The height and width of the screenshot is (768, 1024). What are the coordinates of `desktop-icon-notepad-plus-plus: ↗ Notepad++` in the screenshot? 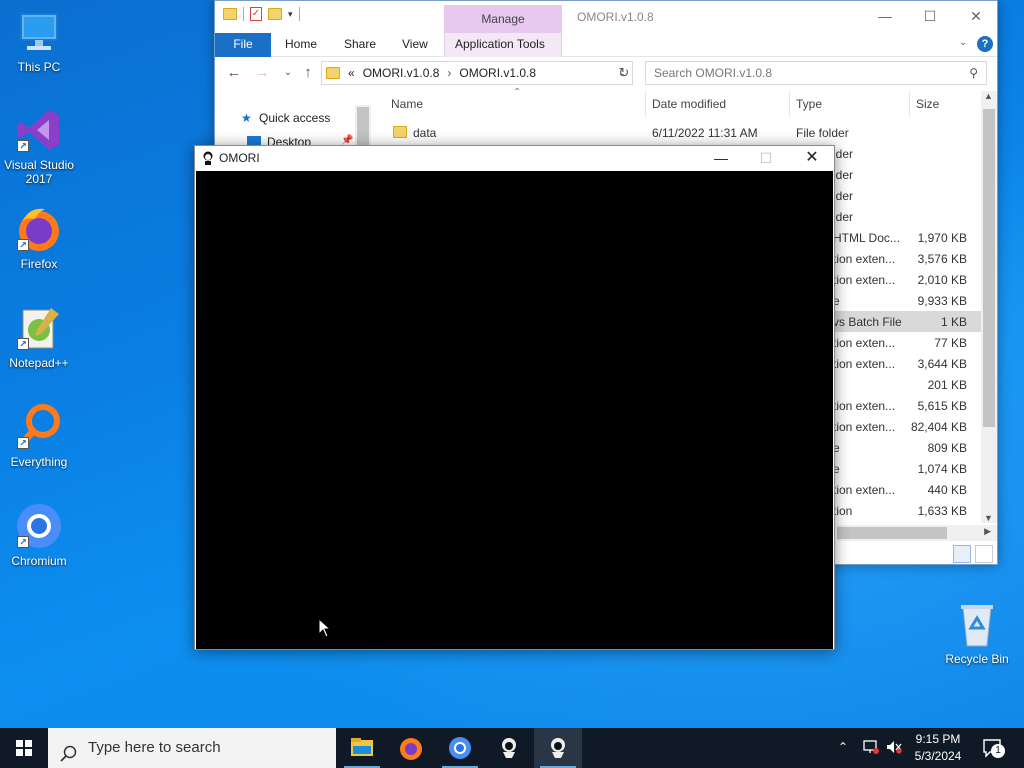 It's located at (39, 337).